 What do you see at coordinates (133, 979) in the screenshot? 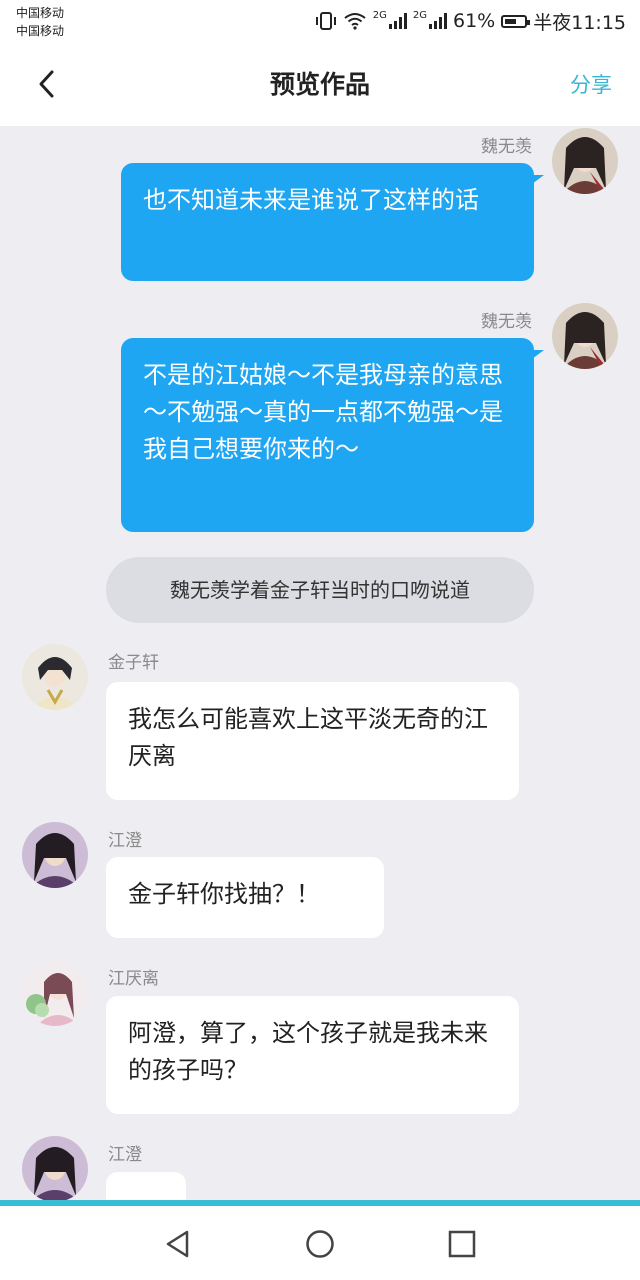
I see `sender-name: 江厌离` at bounding box center [133, 979].